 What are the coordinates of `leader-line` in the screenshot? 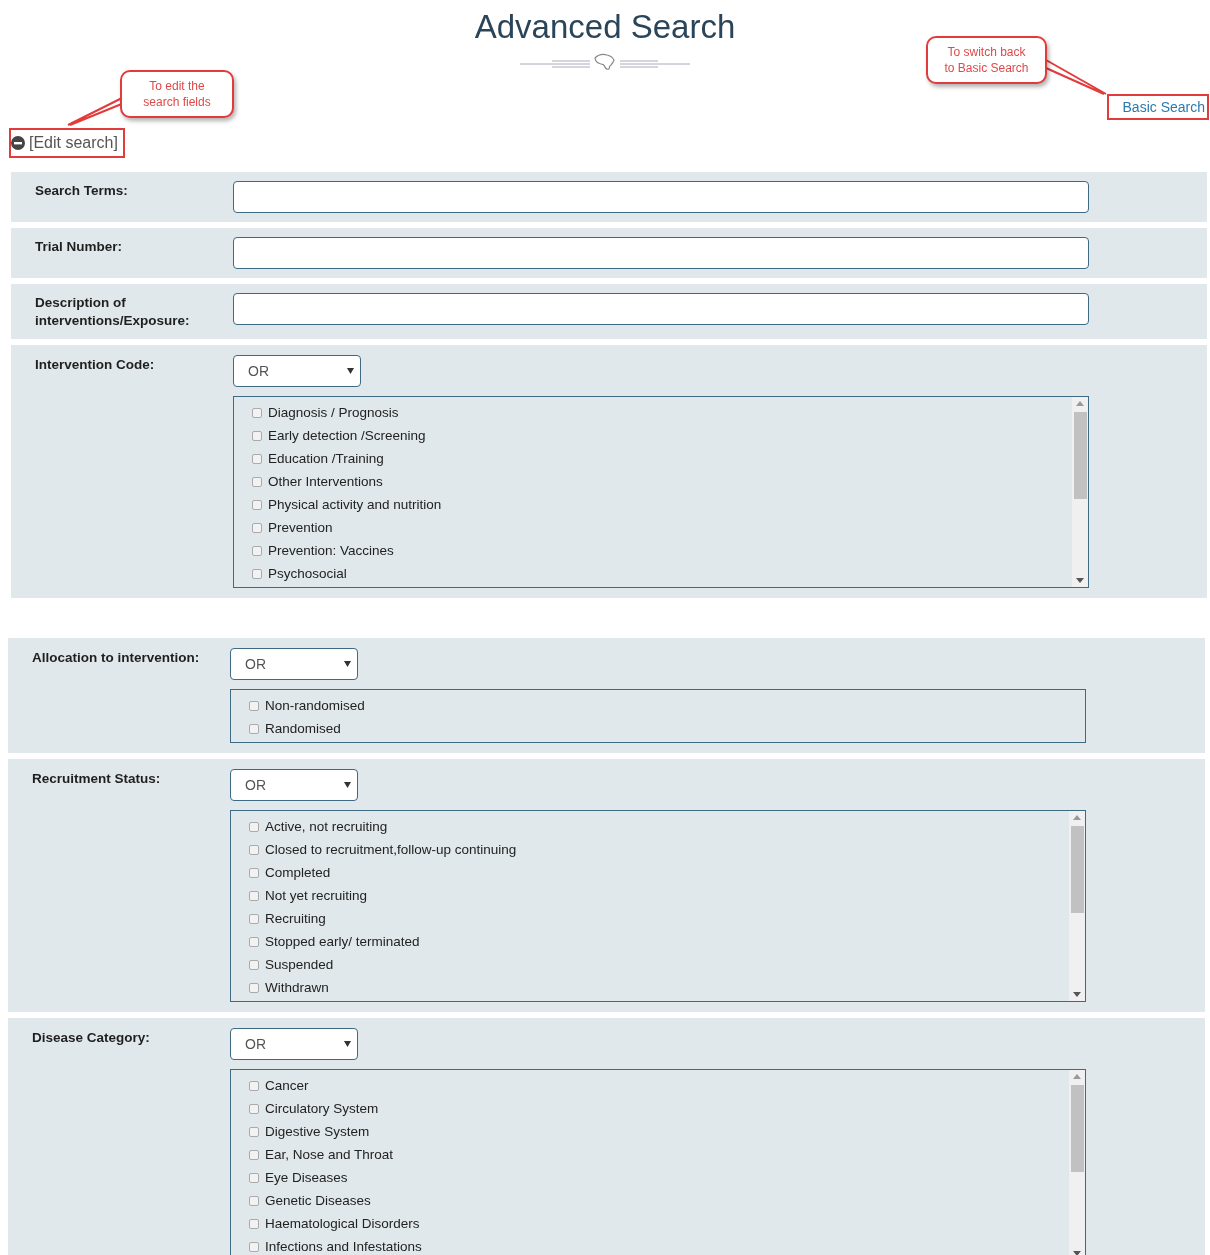 It's located at (1076, 77).